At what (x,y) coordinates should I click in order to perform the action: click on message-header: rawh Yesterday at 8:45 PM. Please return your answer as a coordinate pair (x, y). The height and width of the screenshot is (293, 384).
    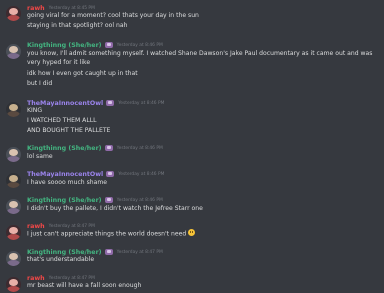
    Looking at the image, I should click on (61, 7).